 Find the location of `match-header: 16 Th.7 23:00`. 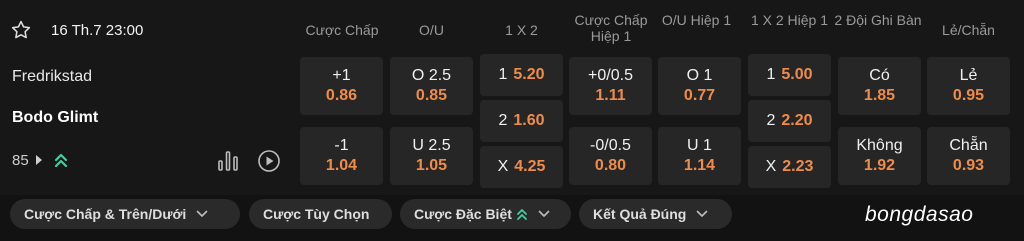

match-header: 16 Th.7 23:00 is located at coordinates (76, 30).